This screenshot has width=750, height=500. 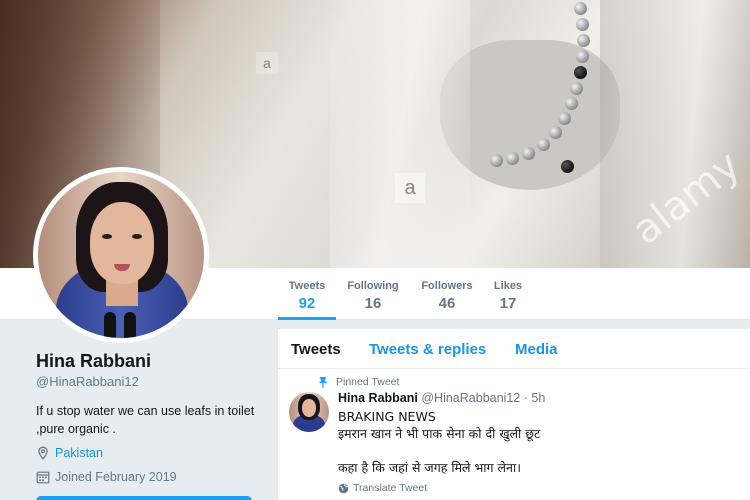 I want to click on tweet-text-blank-line, so click(x=538, y=450).